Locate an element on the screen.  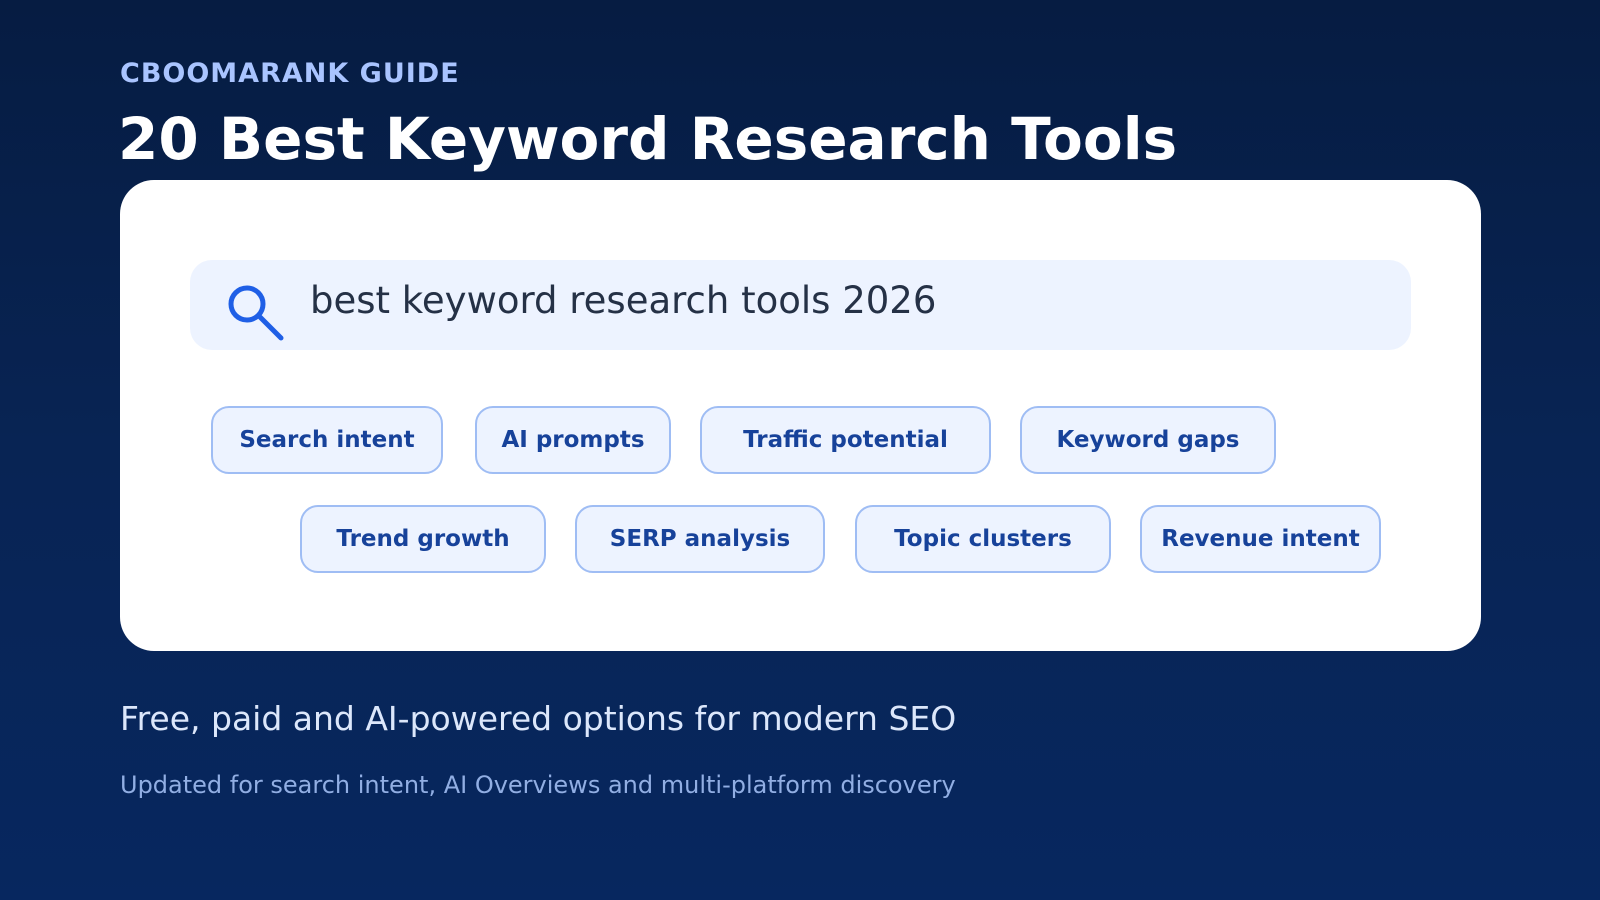
chip-topic-clusters: Topic clusters is located at coordinates (983, 539).